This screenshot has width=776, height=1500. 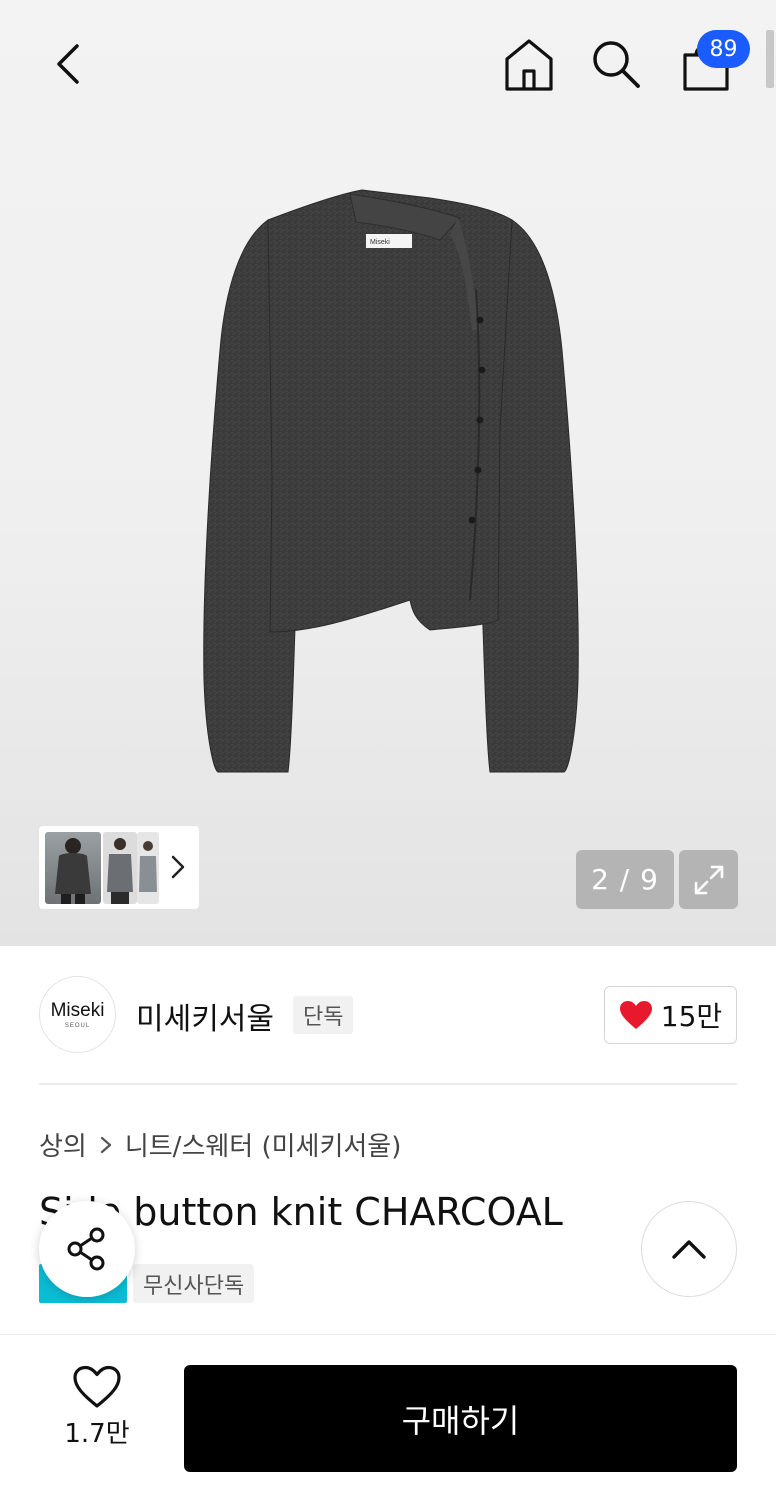 I want to click on share-button, so click(x=87, y=1249).